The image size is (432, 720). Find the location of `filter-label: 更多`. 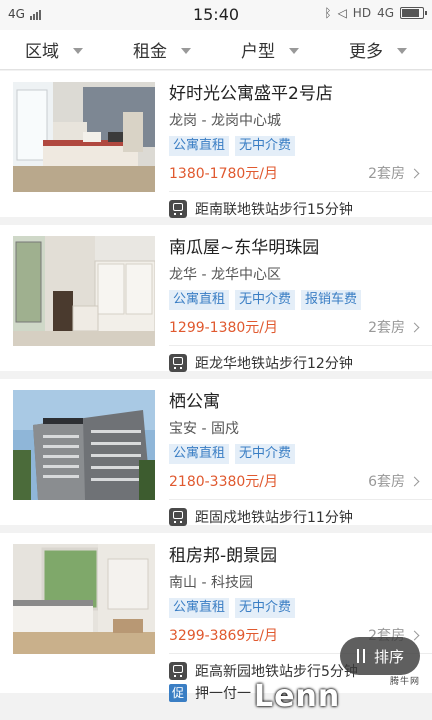

filter-label: 更多 is located at coordinates (366, 52).